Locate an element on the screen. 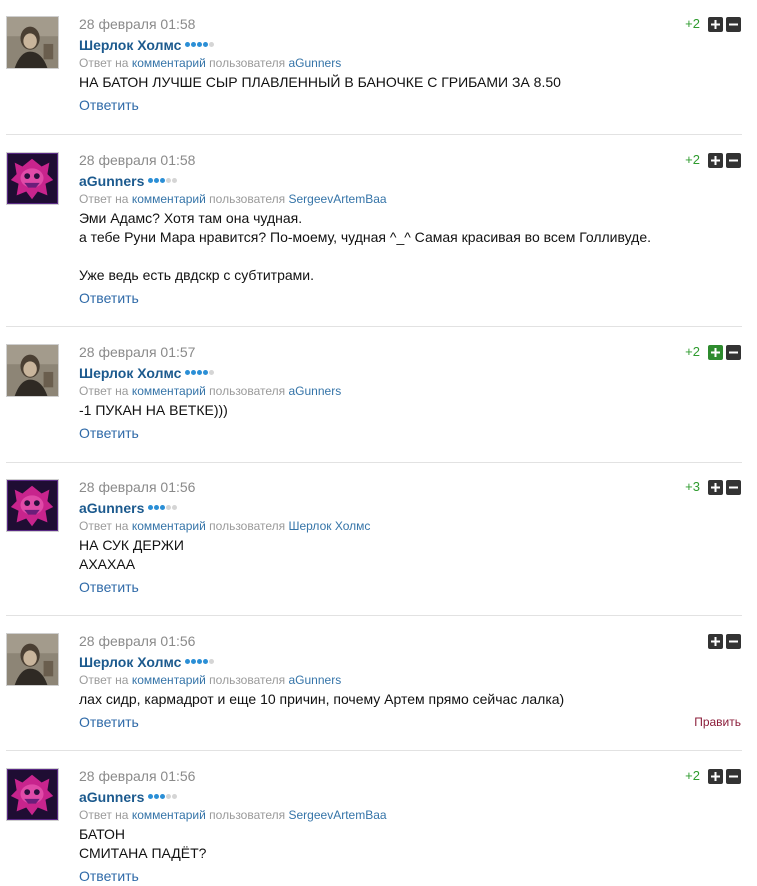 The image size is (757, 886). rating-controls is located at coordinates (720, 641).